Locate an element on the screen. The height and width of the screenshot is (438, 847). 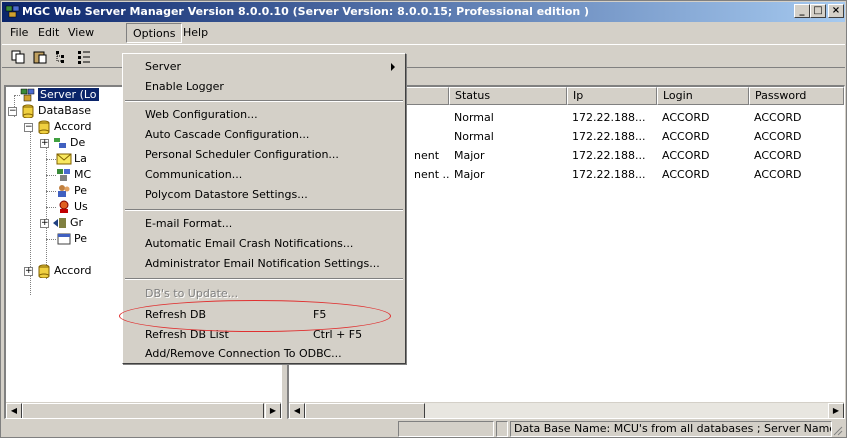
mcu-icon is located at coordinates (63, 175).